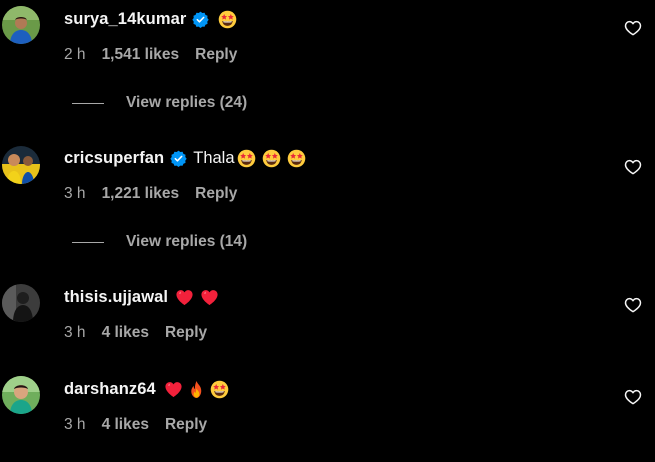 The width and height of the screenshot is (655, 462). I want to click on view-replies-button: View replies (14), so click(159, 242).